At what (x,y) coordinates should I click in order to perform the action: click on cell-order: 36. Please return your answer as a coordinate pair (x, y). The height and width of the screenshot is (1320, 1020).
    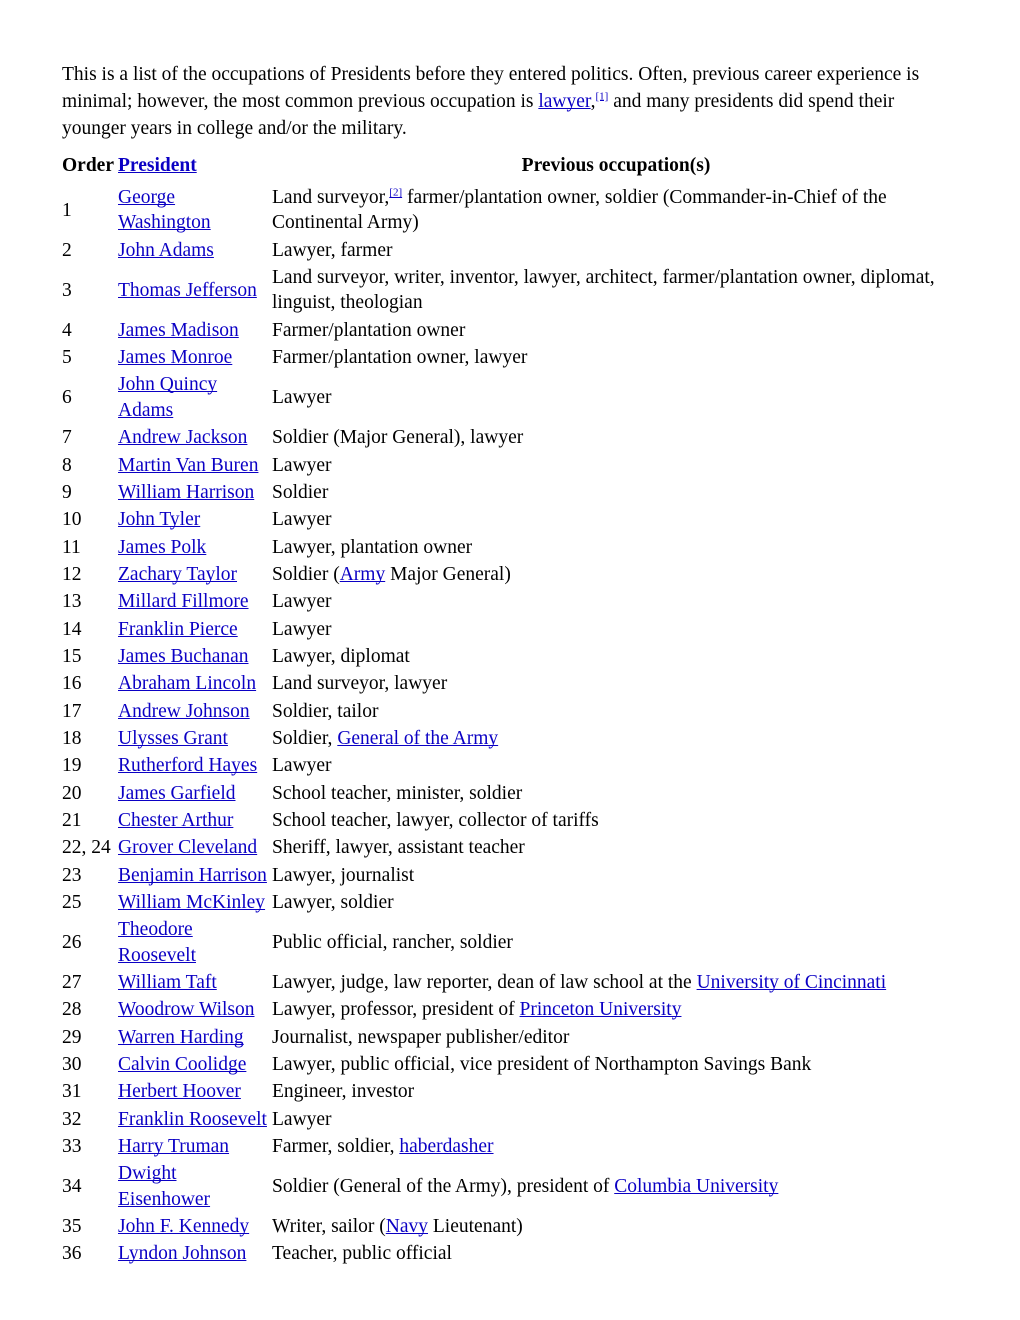
    Looking at the image, I should click on (72, 1254).